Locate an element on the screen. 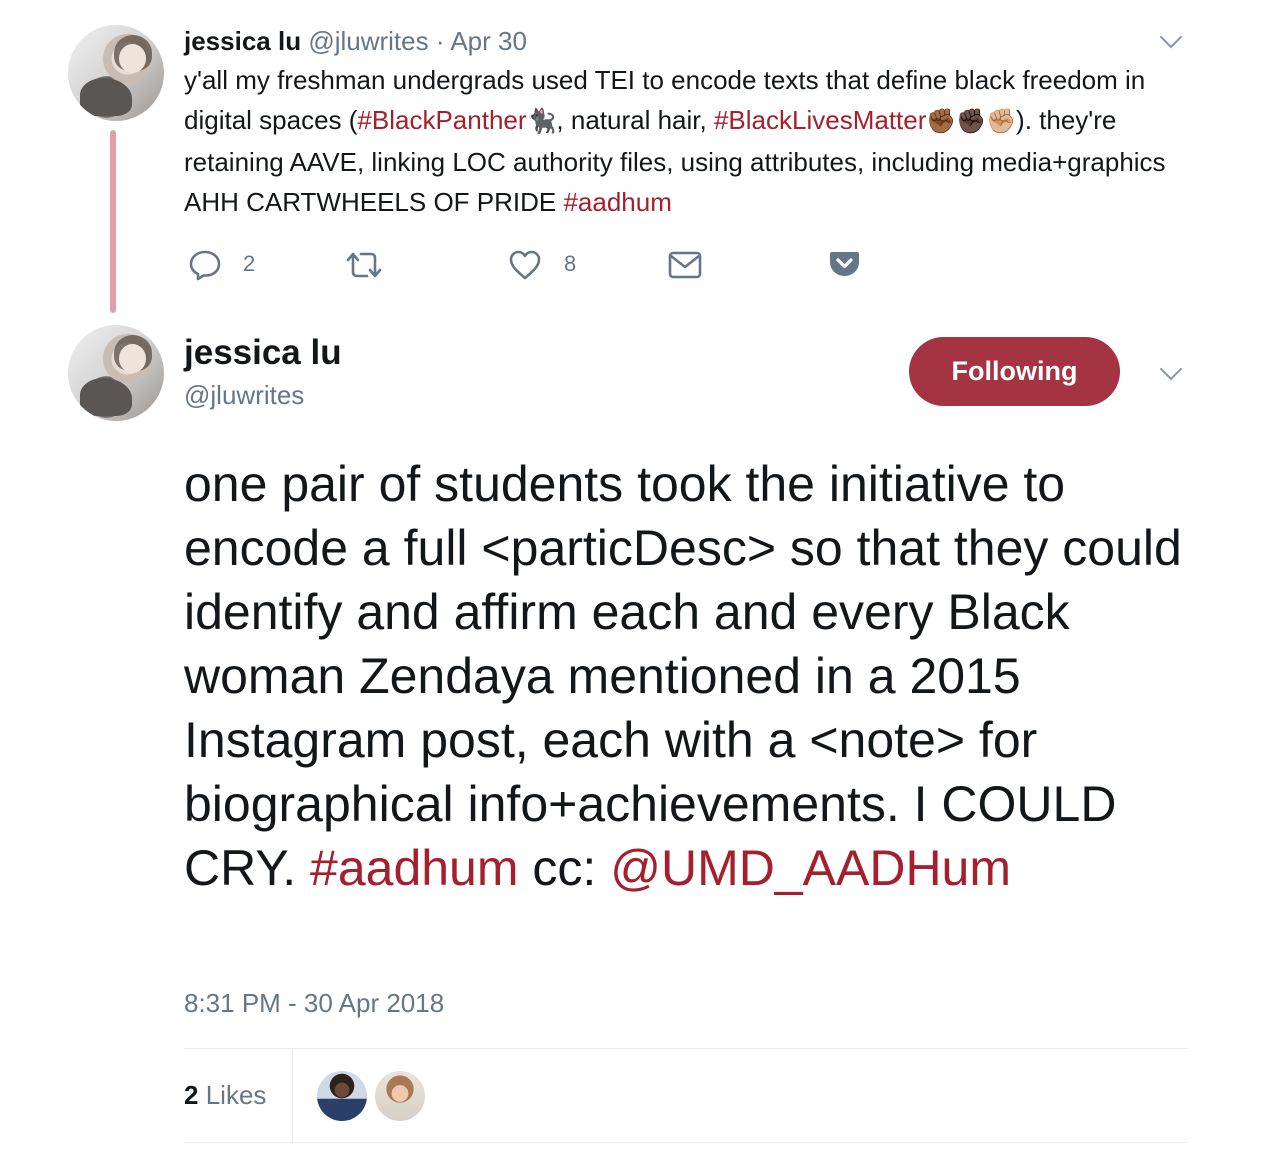 The height and width of the screenshot is (1152, 1266). tweet1-display-name: jessica lu is located at coordinates (242, 41).